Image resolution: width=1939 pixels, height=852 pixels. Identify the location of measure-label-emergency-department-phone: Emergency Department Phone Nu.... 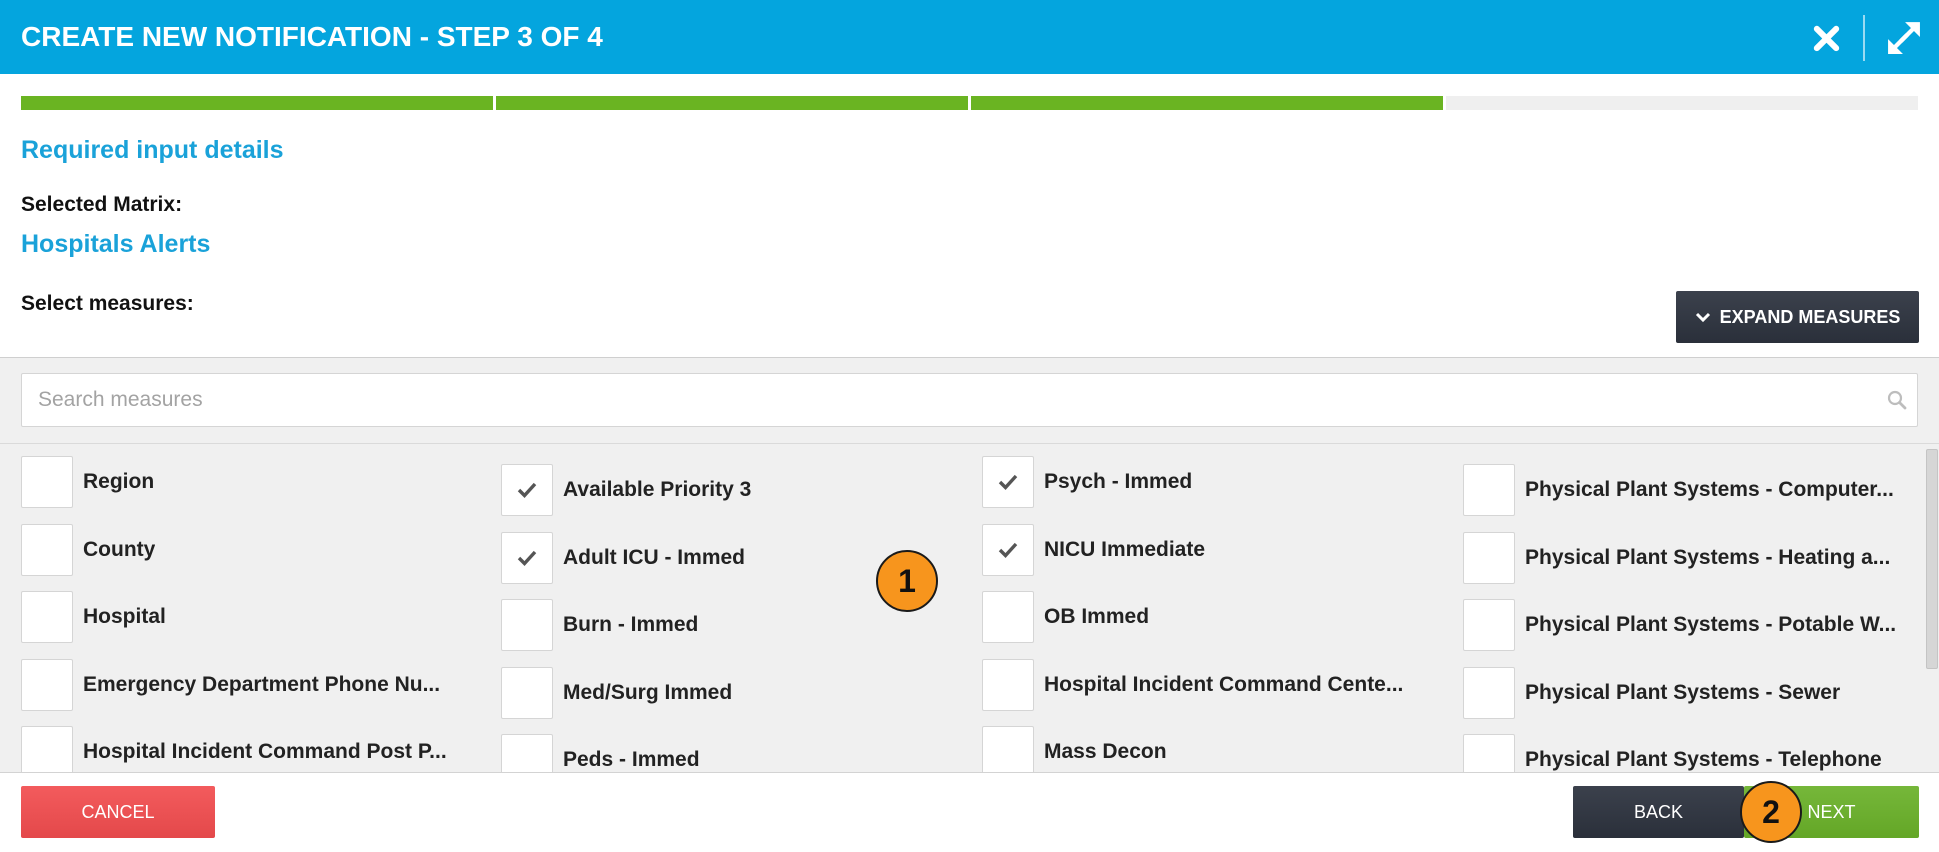
(262, 684).